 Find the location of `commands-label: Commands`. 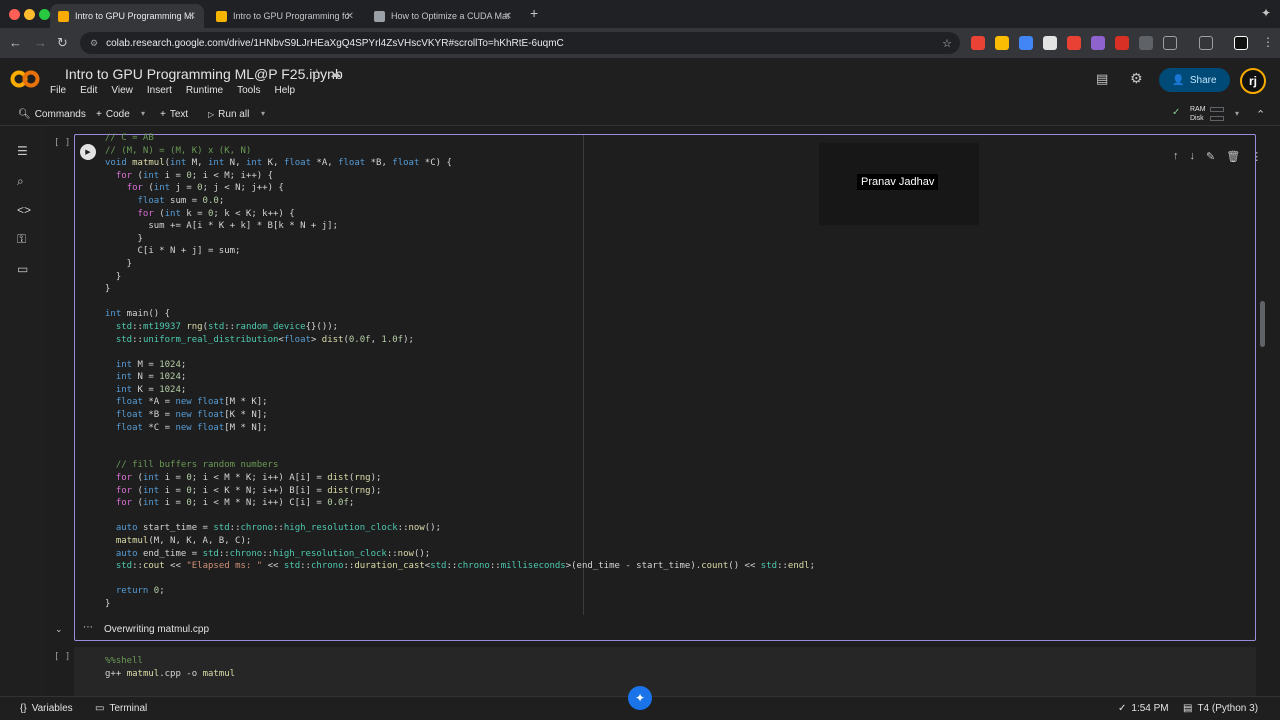

commands-label: Commands is located at coordinates (60, 114).